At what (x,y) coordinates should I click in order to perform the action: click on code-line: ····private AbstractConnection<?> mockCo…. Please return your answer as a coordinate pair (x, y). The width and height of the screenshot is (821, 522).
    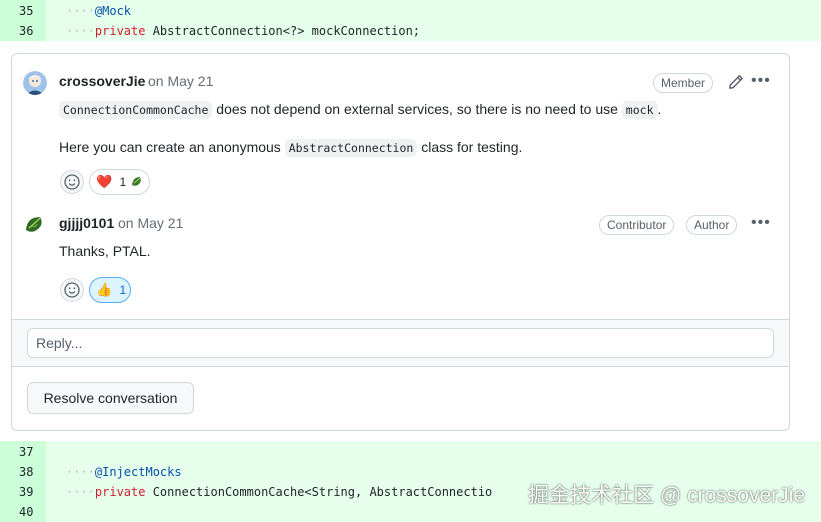
    Looking at the image, I should click on (243, 31).